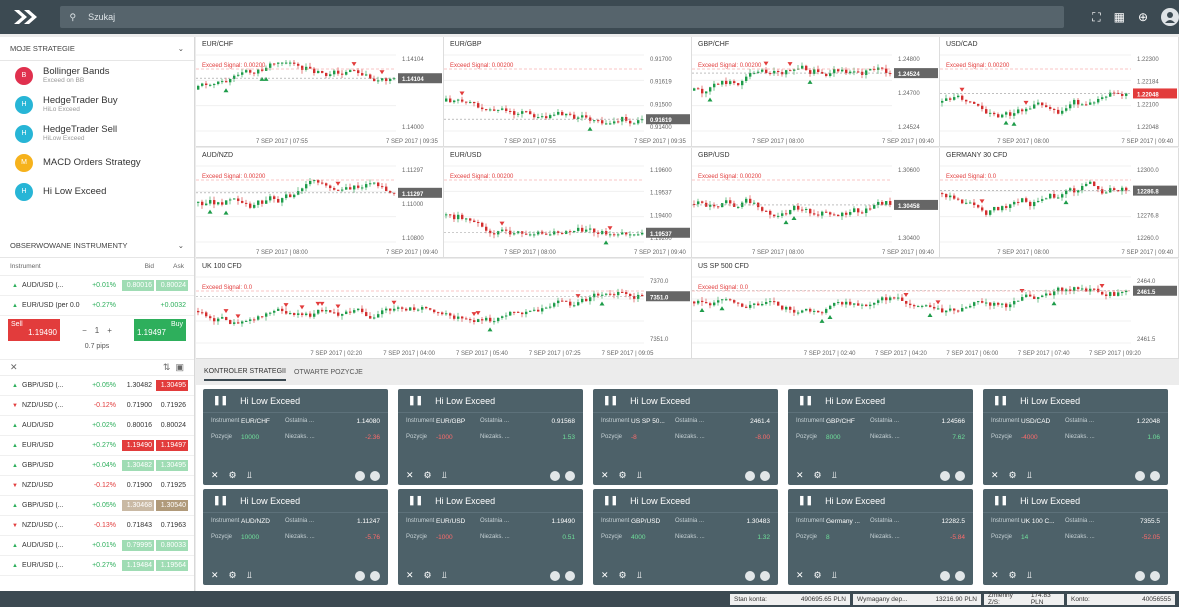 This screenshot has height=607, width=1179. Describe the element at coordinates (97, 426) in the screenshot. I see `instrument-row: ▲ AUD/USD +0.02% 0.80016 0.80024` at that location.